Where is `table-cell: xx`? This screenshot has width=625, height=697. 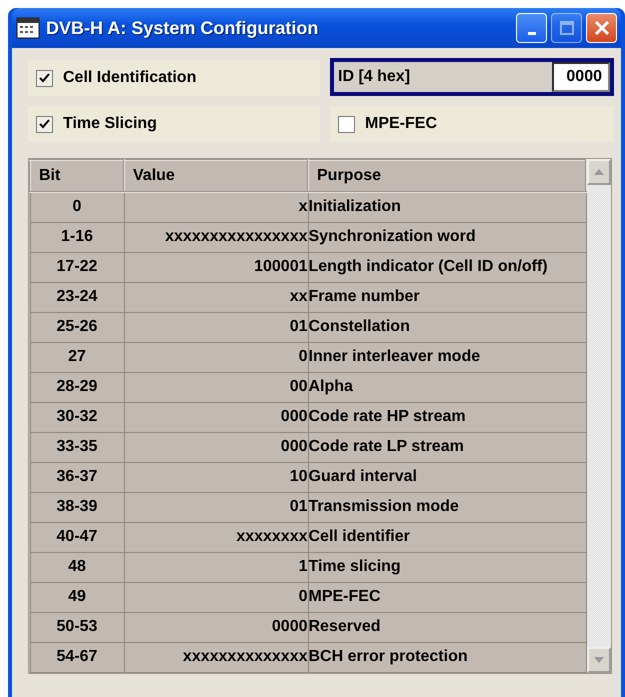 table-cell: xx is located at coordinates (216, 297).